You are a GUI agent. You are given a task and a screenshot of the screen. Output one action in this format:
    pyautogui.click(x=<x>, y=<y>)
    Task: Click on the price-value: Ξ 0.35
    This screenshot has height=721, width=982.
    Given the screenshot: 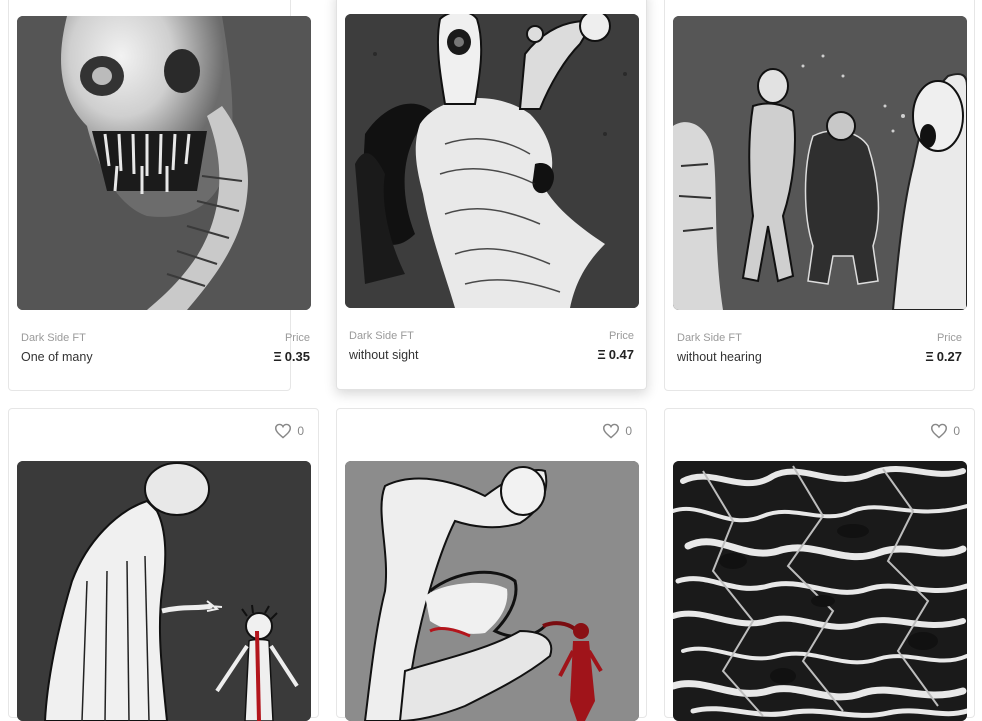 What is the action you would take?
    pyautogui.click(x=291, y=356)
    